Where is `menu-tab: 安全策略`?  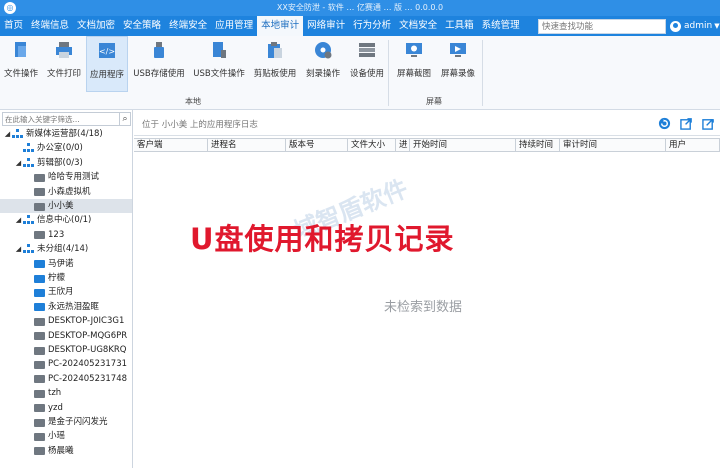
menu-tab: 安全策略 is located at coordinates (142, 26).